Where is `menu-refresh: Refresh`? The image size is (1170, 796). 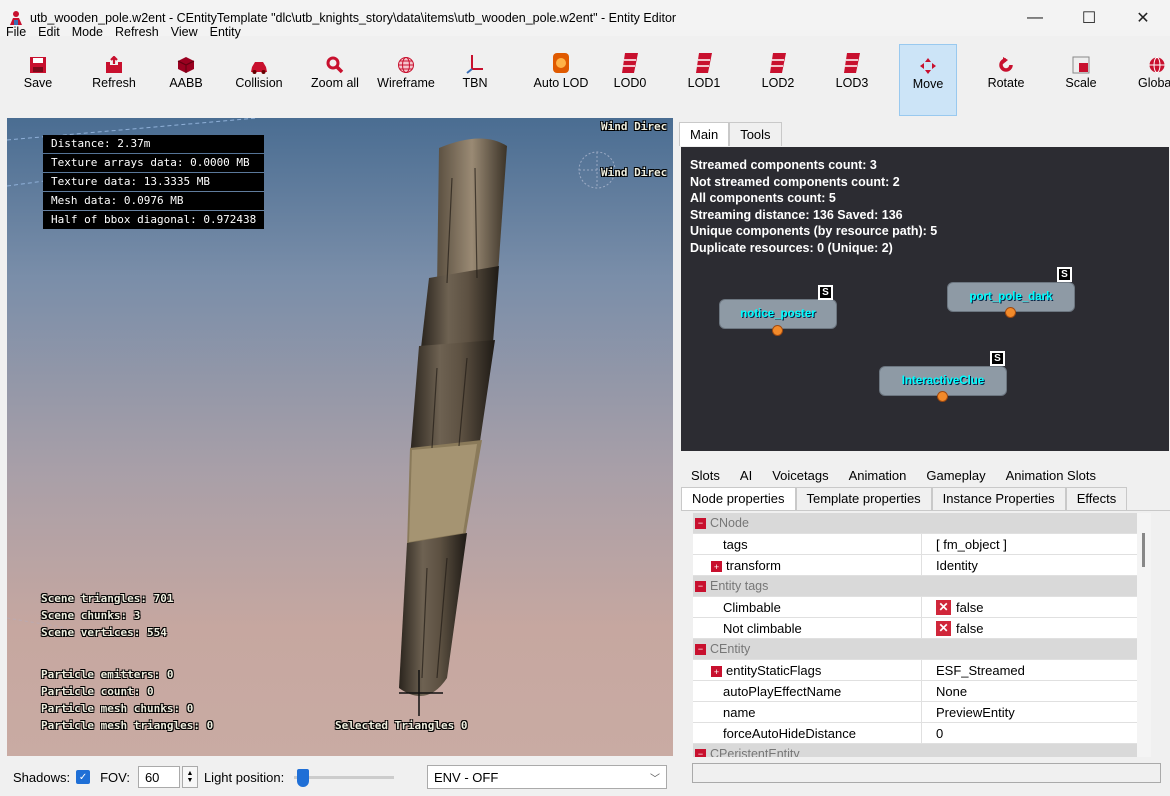 menu-refresh: Refresh is located at coordinates (137, 32).